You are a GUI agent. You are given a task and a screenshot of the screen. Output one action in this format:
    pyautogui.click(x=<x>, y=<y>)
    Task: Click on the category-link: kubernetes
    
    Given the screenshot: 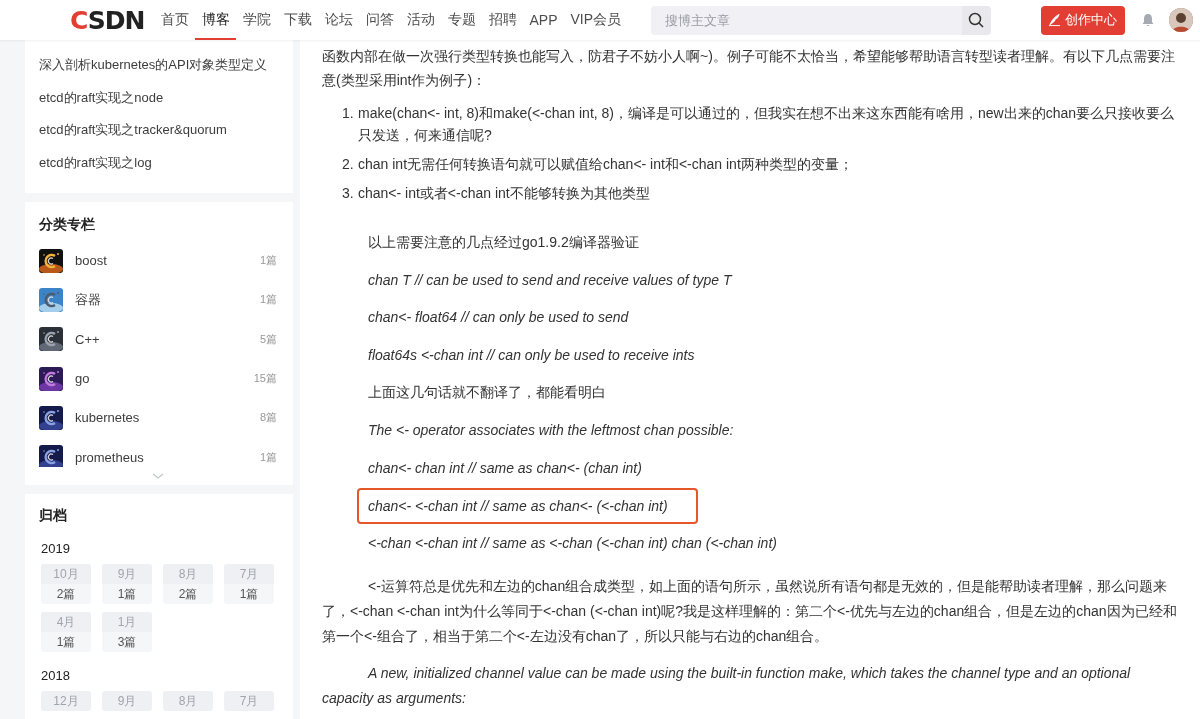 What is the action you would take?
    pyautogui.click(x=167, y=418)
    